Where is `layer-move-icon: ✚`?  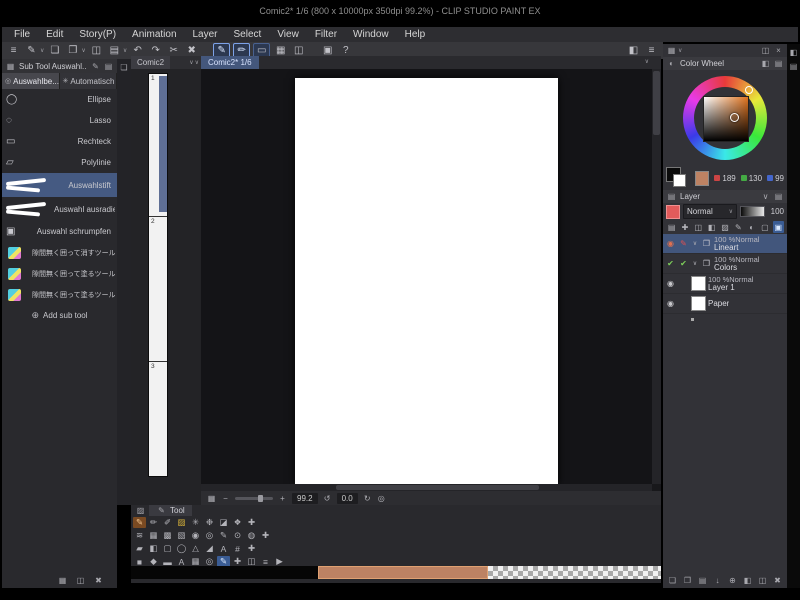
layer-move-icon: ✚ is located at coordinates (684, 227).